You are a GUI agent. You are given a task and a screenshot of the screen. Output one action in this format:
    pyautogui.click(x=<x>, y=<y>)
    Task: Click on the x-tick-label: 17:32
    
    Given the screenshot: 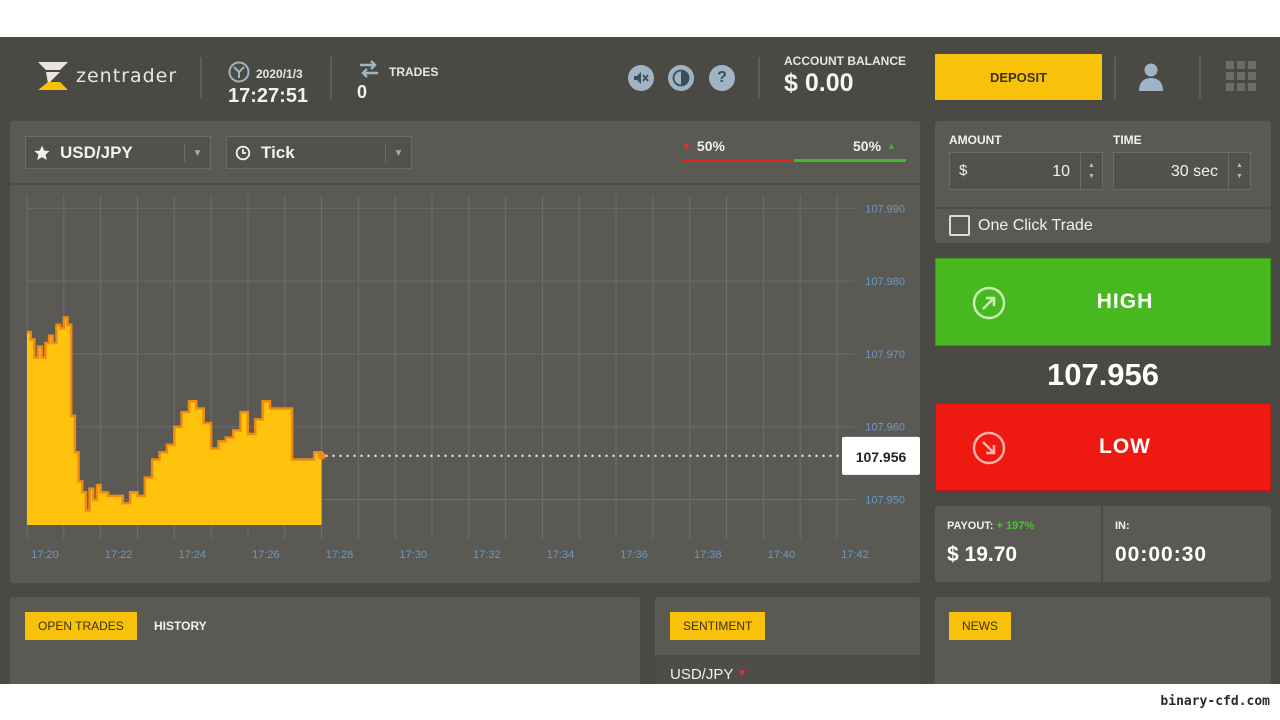 What is the action you would take?
    pyautogui.click(x=487, y=555)
    